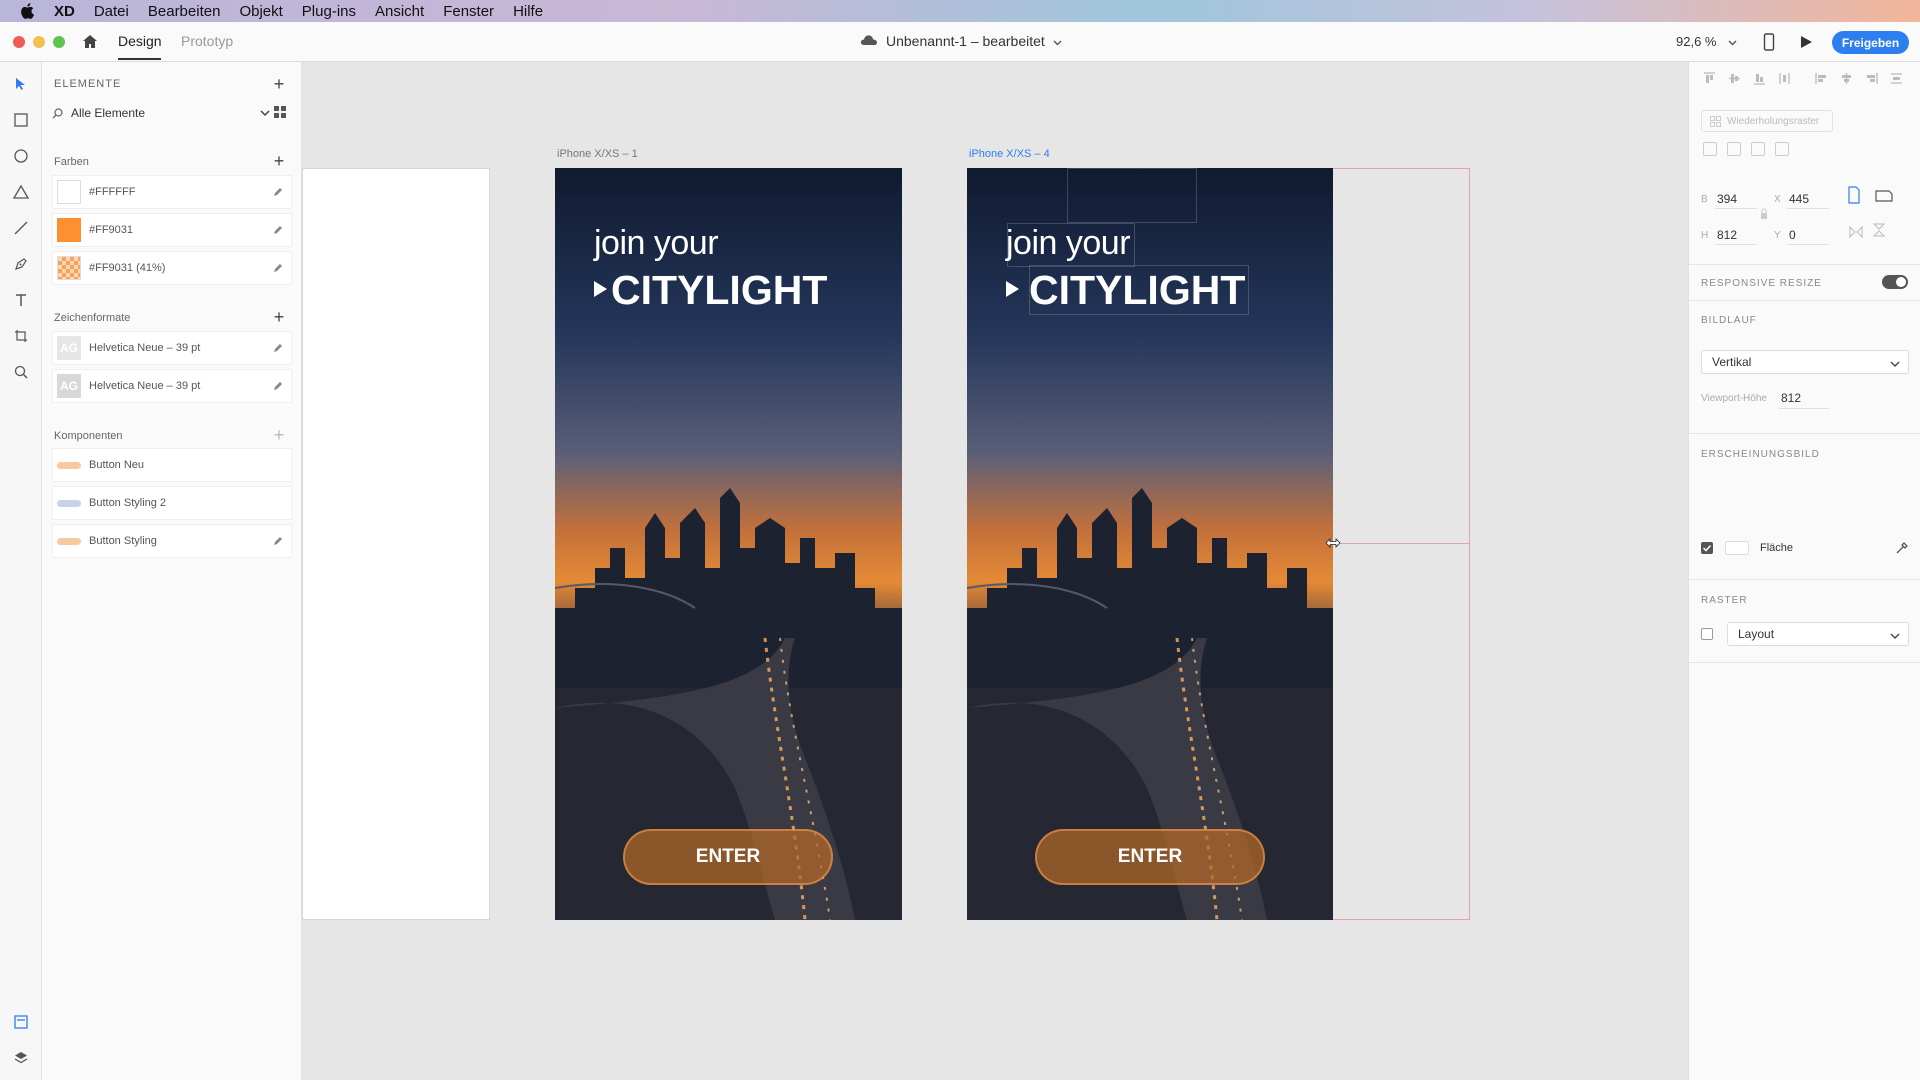 The height and width of the screenshot is (1080, 1920). What do you see at coordinates (1759, 78) in the screenshot?
I see `align-bottom-icon` at bounding box center [1759, 78].